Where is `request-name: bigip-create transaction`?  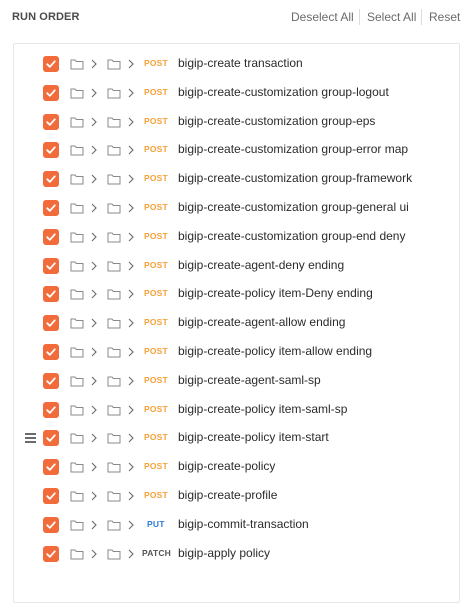 request-name: bigip-create transaction is located at coordinates (240, 63).